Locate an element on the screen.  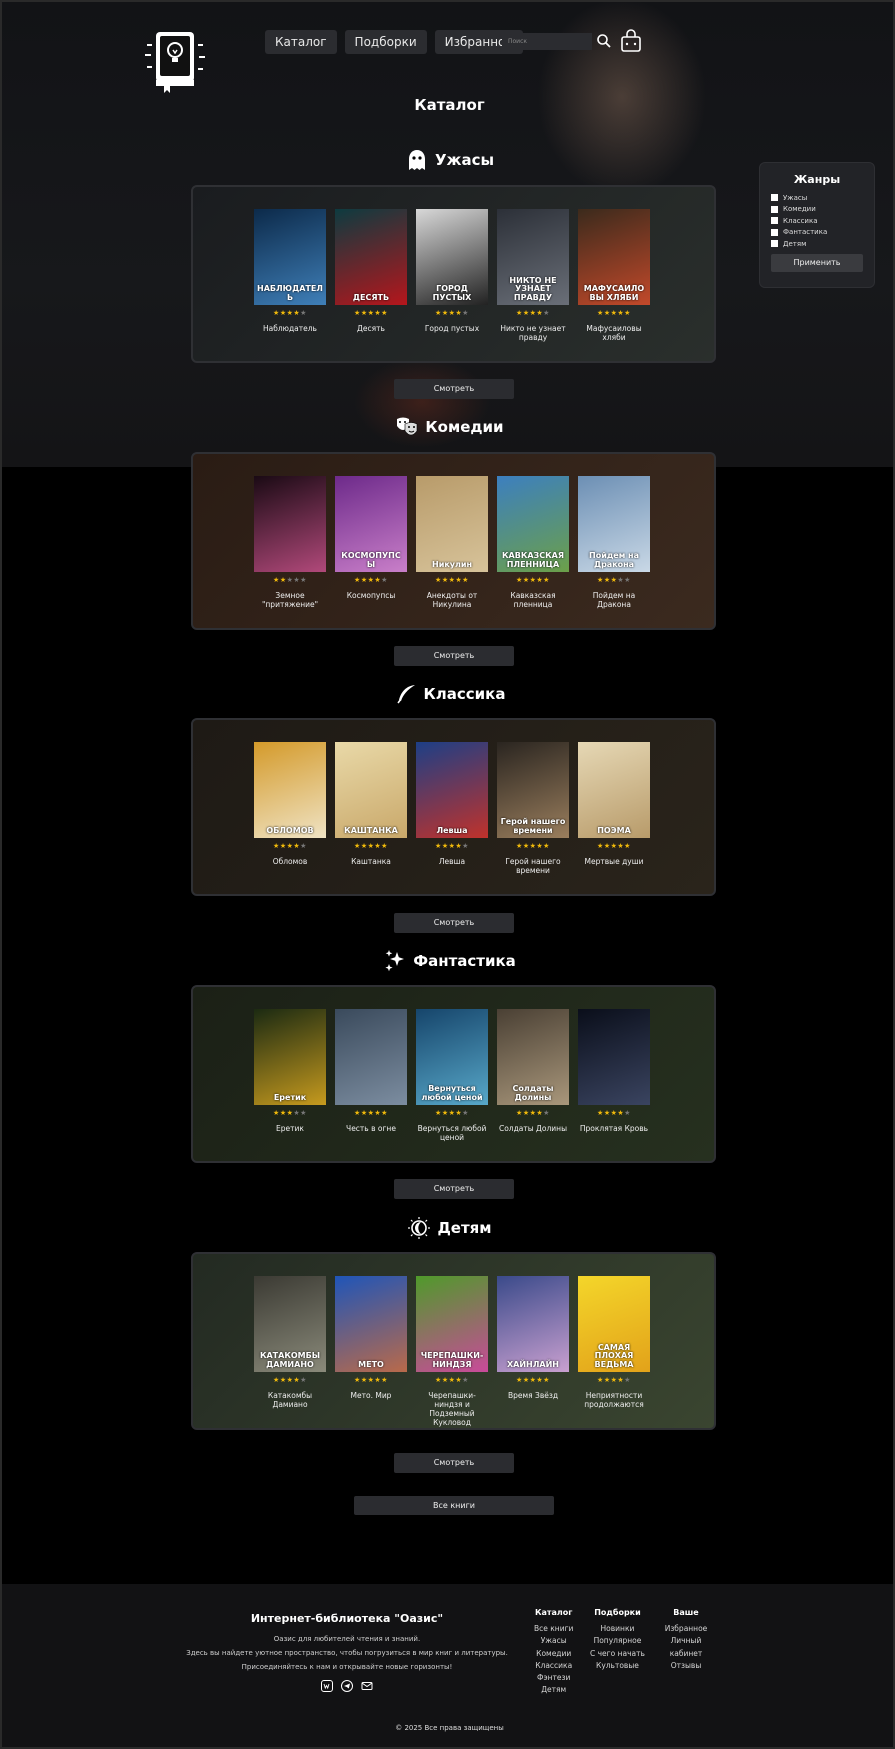
all-books-button: Все книги is located at coordinates (454, 1505).